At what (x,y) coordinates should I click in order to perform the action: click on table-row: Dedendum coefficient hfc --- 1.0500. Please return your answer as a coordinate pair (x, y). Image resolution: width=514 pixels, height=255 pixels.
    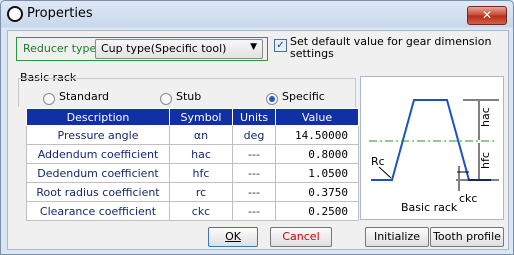
    Looking at the image, I should click on (192, 173).